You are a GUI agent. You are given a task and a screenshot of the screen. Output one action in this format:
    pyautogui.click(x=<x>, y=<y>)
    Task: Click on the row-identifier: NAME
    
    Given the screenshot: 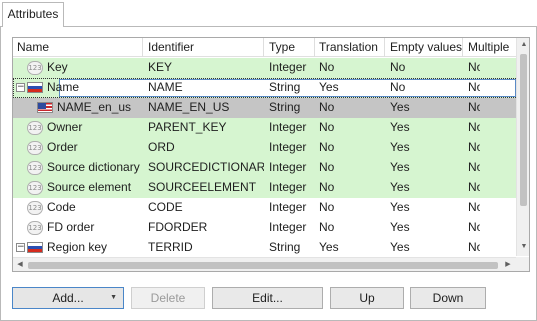 What is the action you would take?
    pyautogui.click(x=165, y=87)
    